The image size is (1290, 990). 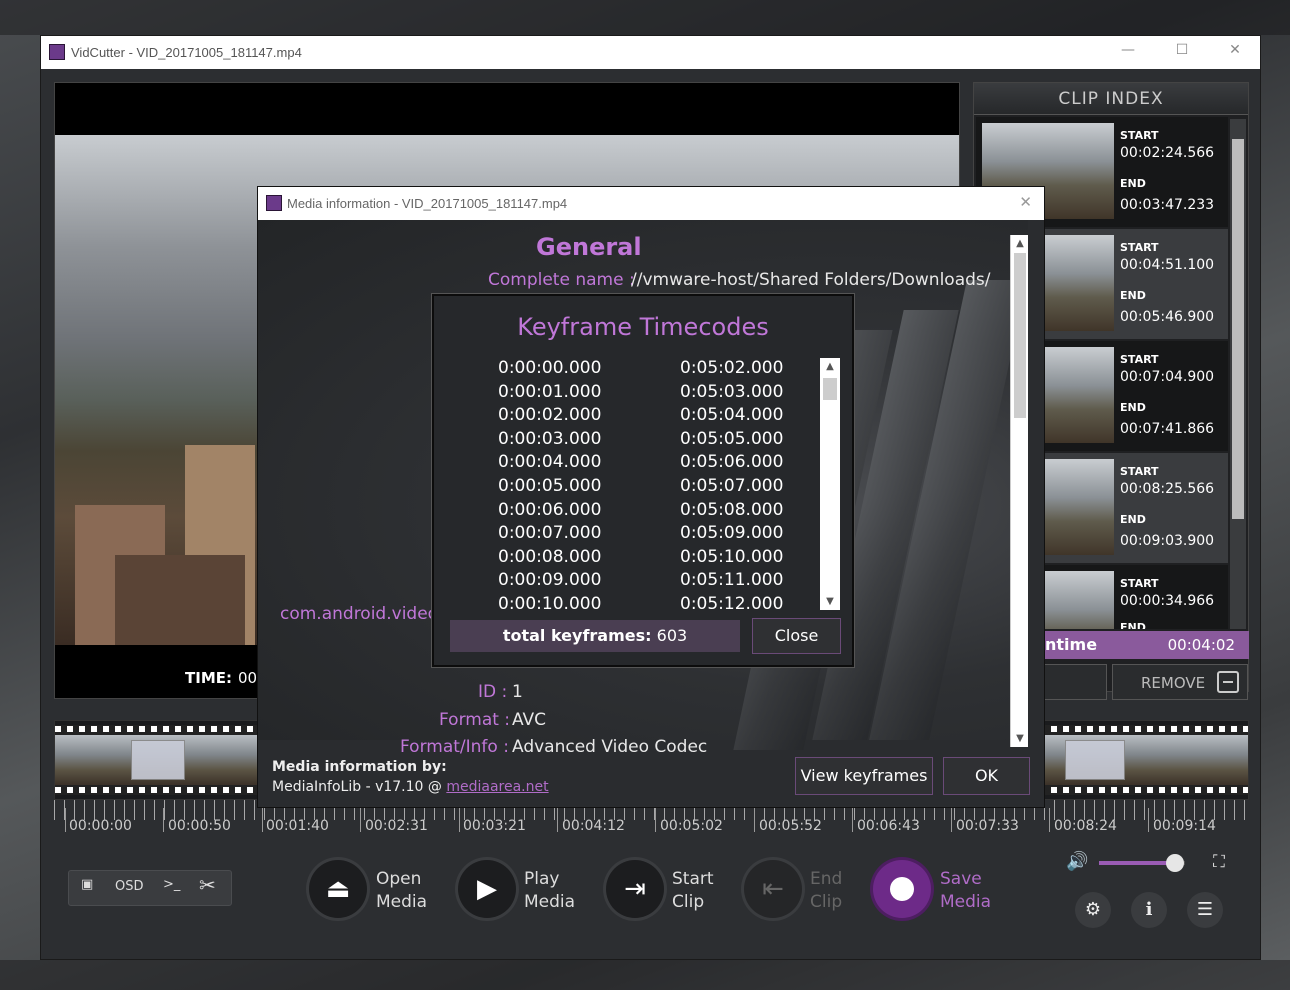 I want to click on android-value: com.android.video, so click(x=359, y=614).